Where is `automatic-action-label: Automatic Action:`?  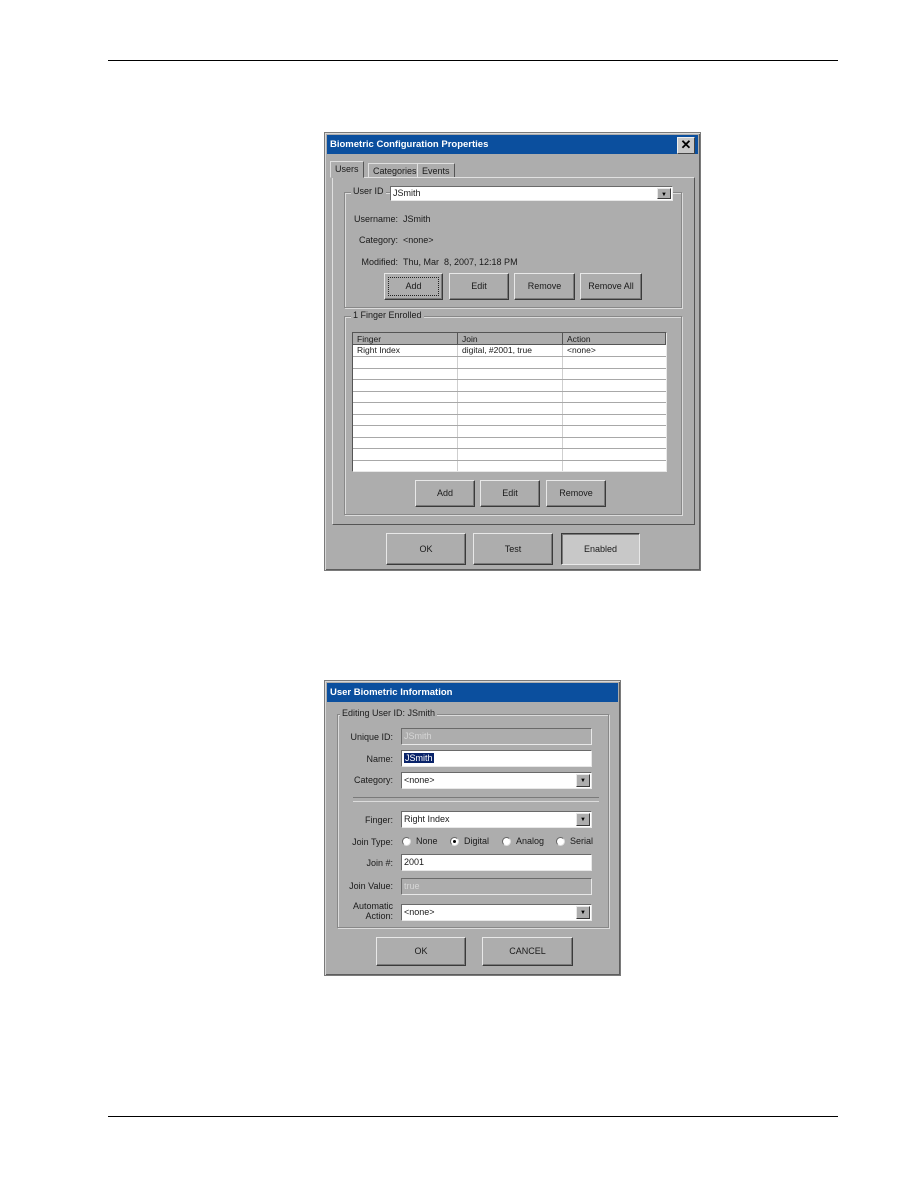 automatic-action-label: Automatic Action: is located at coordinates (364, 911).